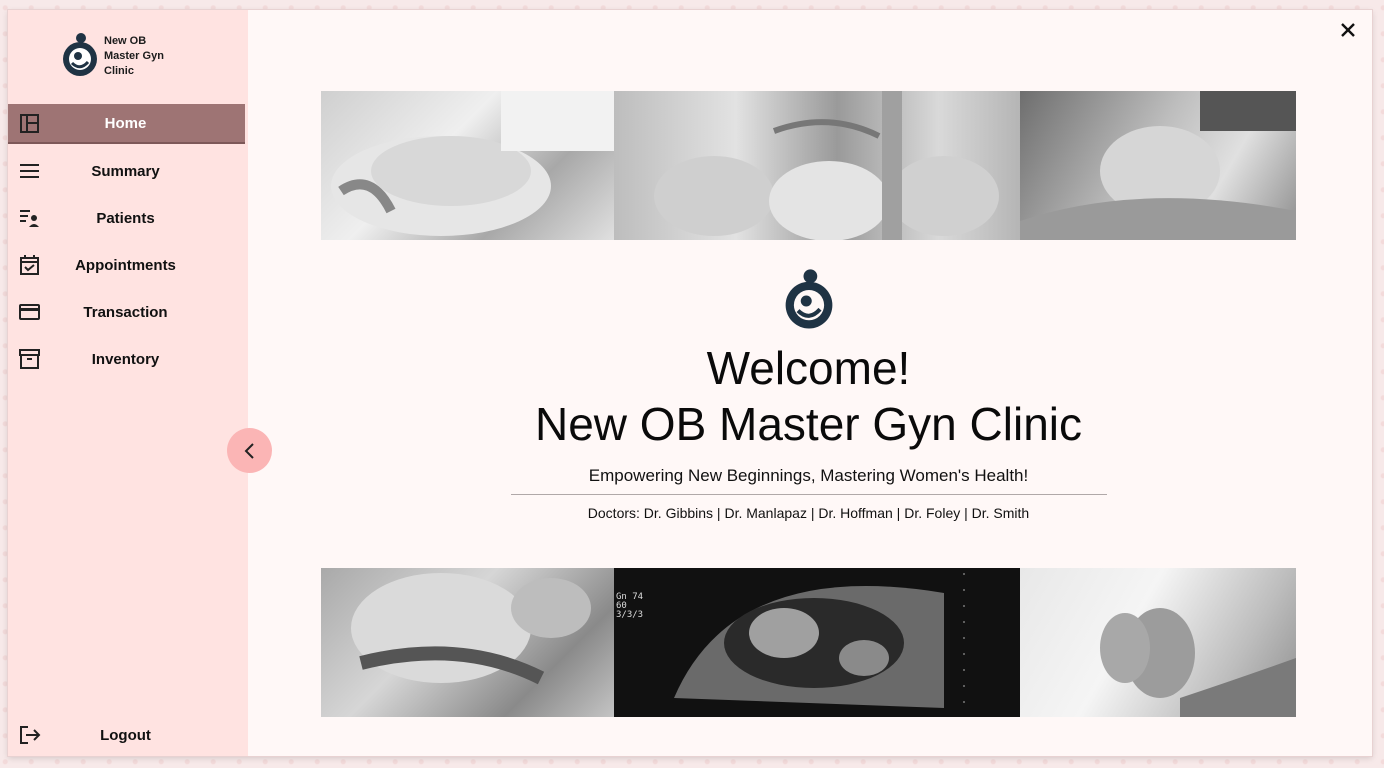  I want to click on brand-line-2: Master Gyn, so click(134, 55).